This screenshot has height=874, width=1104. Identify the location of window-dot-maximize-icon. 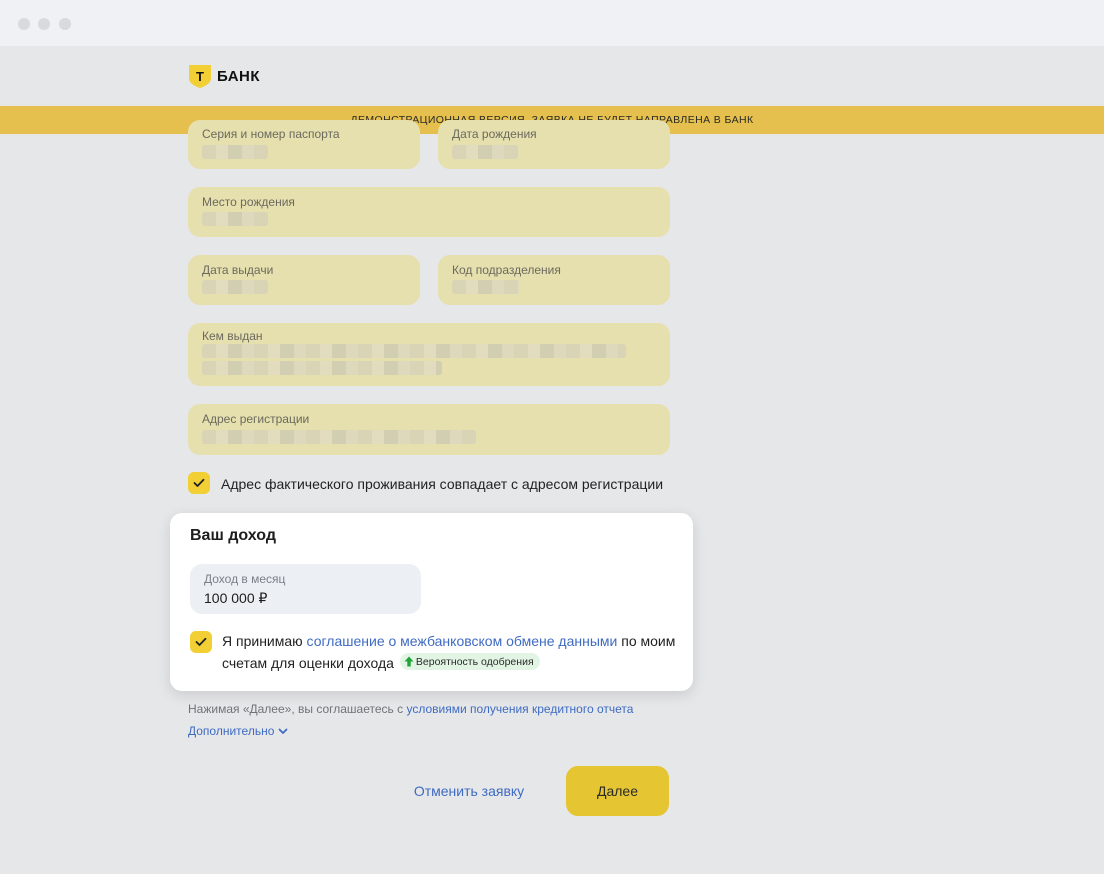
(65, 24).